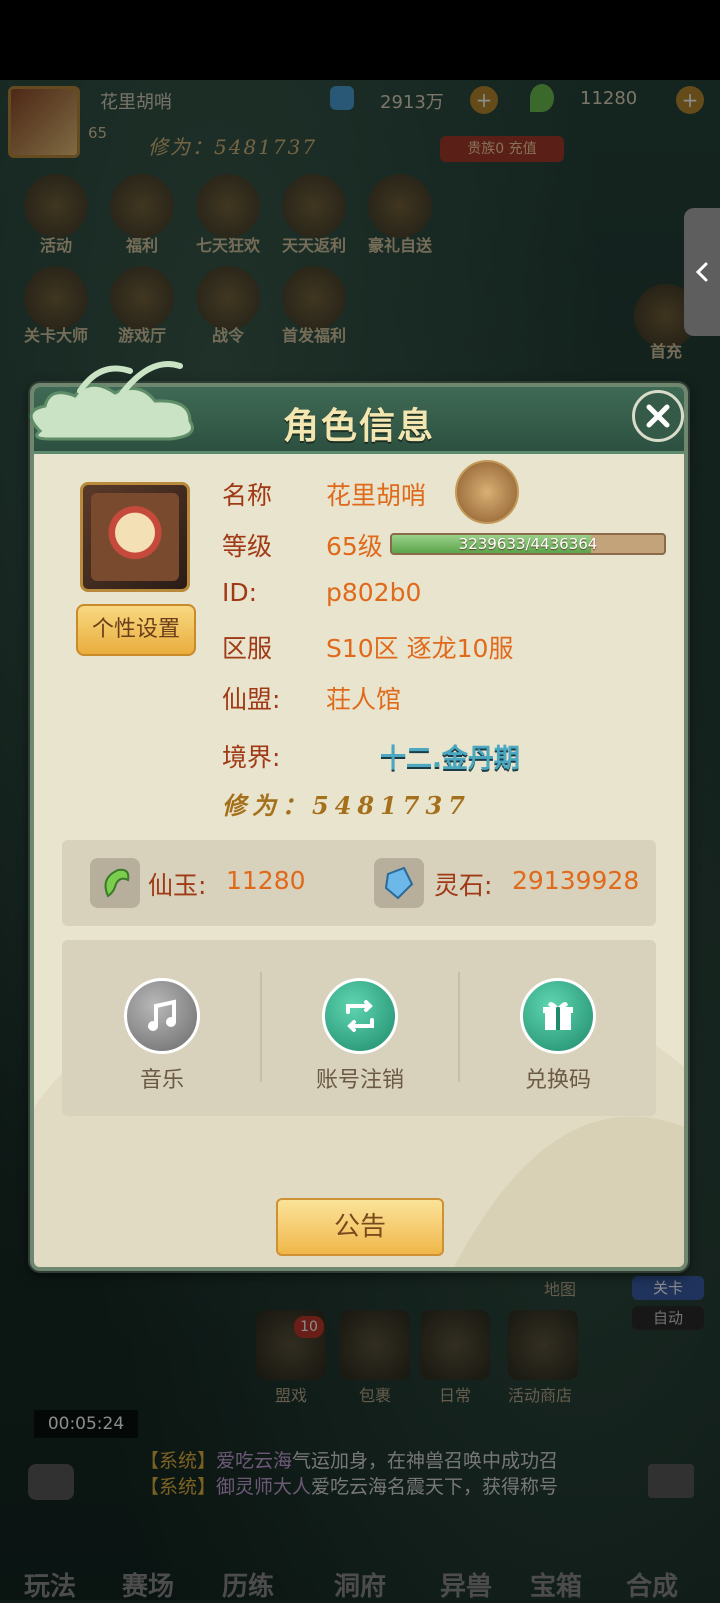  What do you see at coordinates (463, 885) in the screenshot?
I see `stone-label: 灵石:` at bounding box center [463, 885].